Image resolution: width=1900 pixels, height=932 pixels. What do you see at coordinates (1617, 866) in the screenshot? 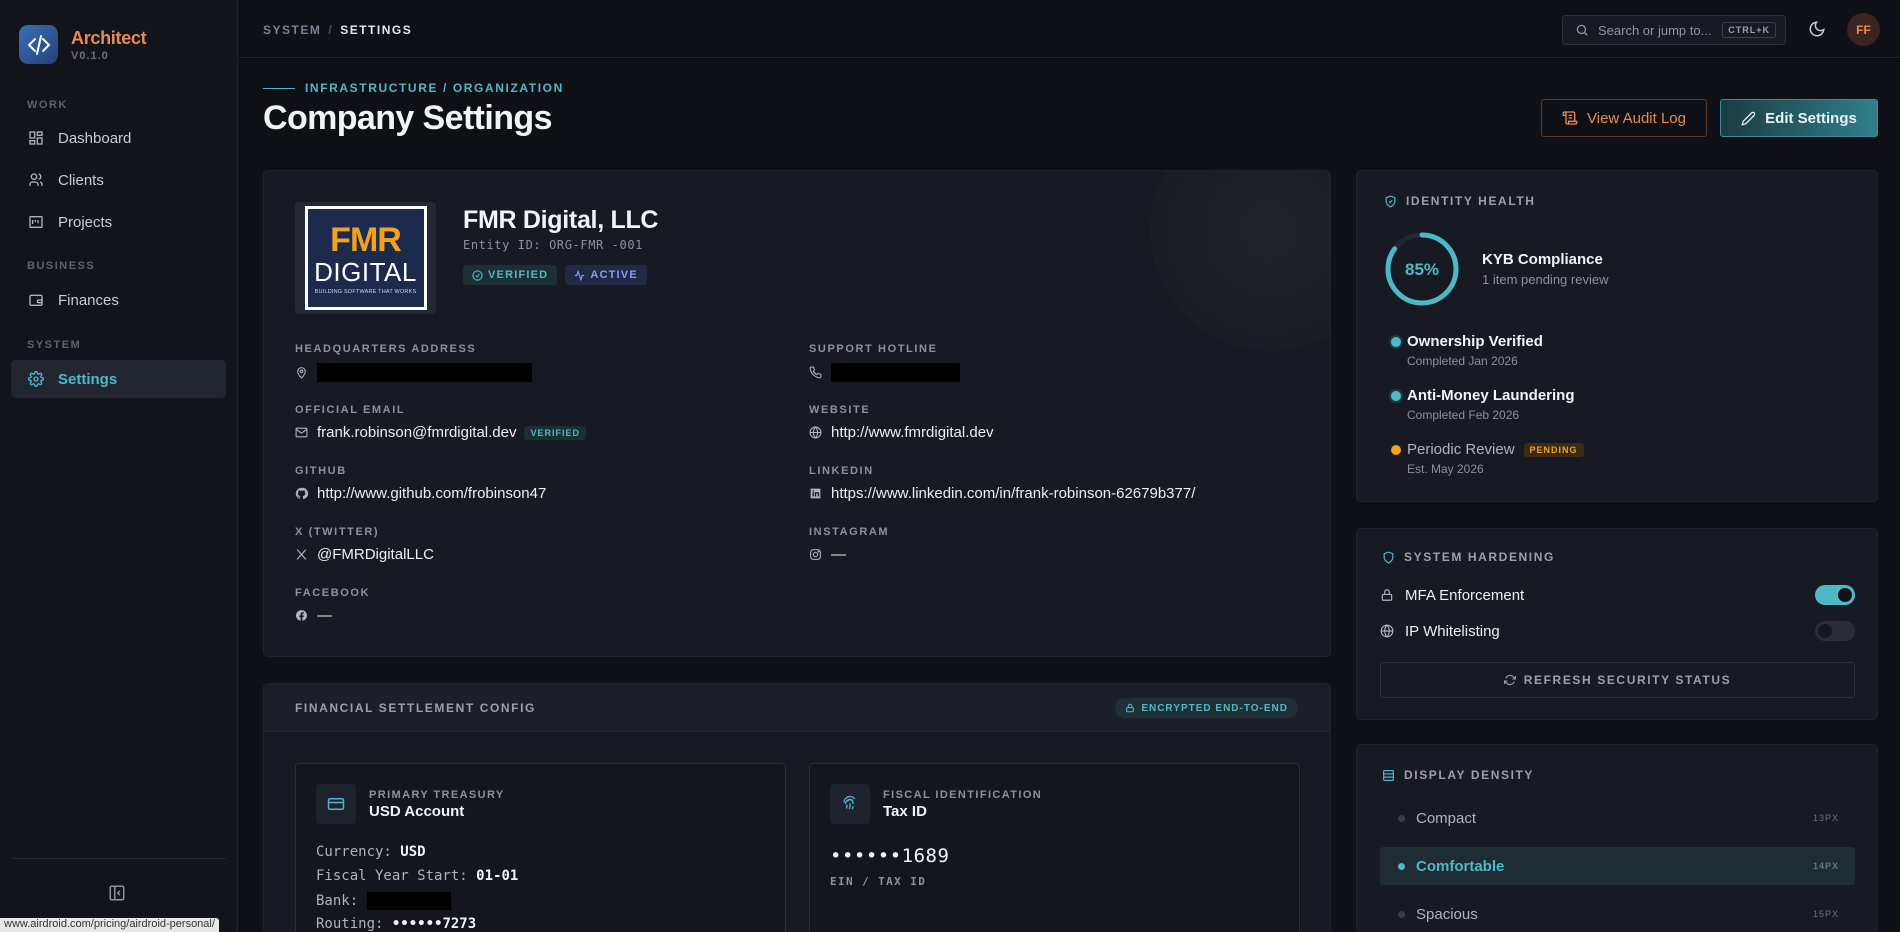
I see `density-option-comfortable: Comfortable 14PX` at bounding box center [1617, 866].